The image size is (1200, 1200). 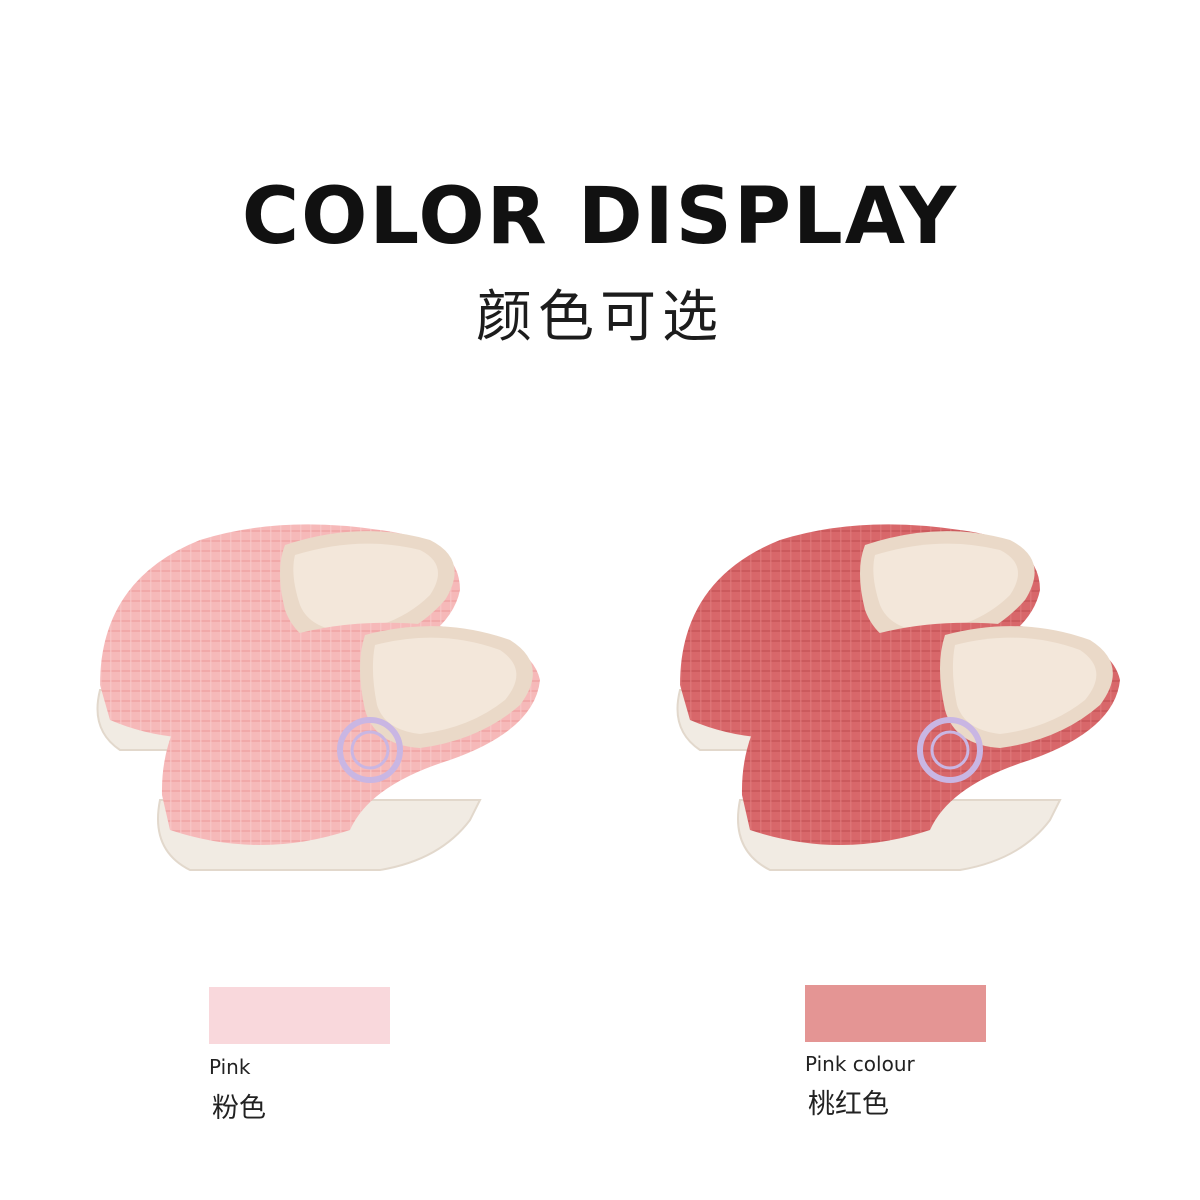 What do you see at coordinates (895, 1013) in the screenshot?
I see `color-swatch-pink-colour` at bounding box center [895, 1013].